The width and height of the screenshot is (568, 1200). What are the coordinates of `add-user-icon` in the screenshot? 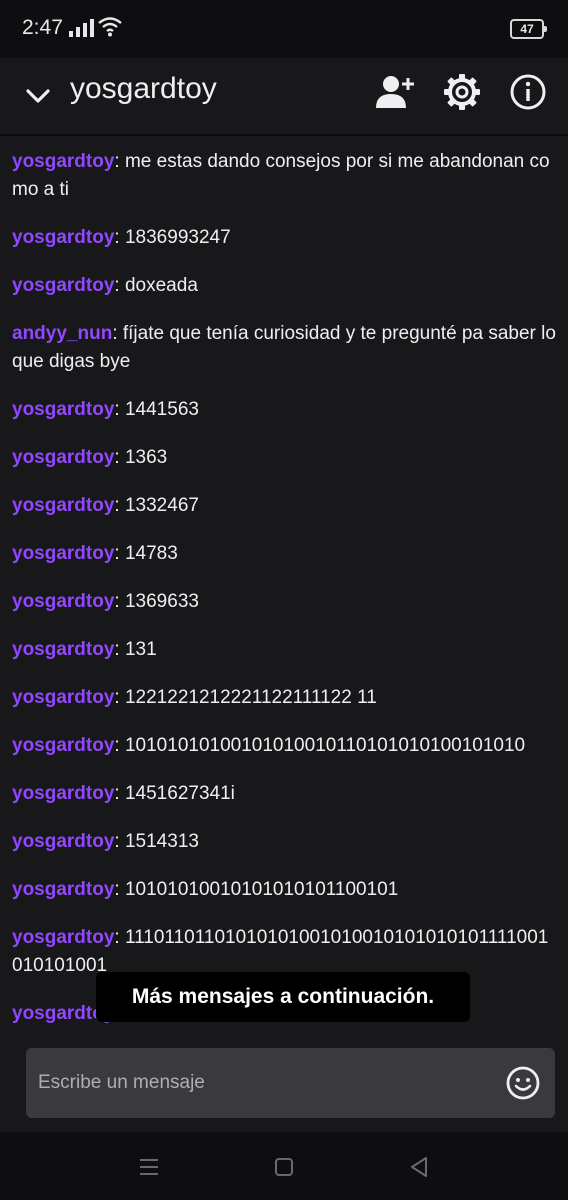 It's located at (395, 92).